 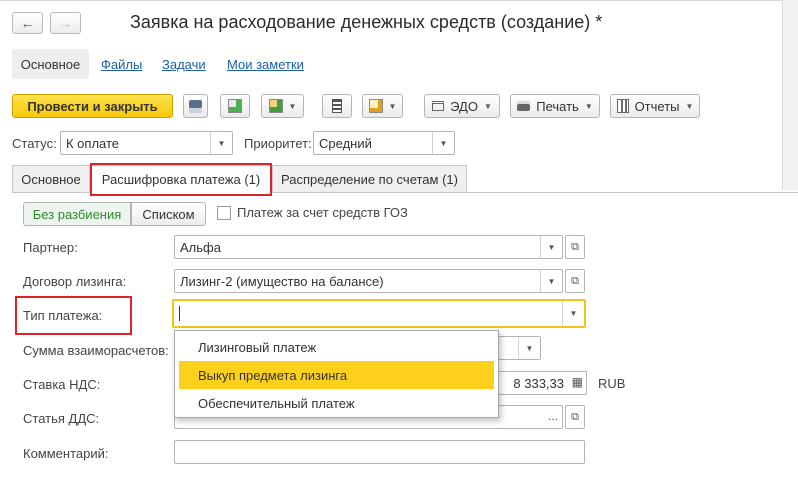 I want to click on partner-field: Альфа ▼, so click(x=368, y=247).